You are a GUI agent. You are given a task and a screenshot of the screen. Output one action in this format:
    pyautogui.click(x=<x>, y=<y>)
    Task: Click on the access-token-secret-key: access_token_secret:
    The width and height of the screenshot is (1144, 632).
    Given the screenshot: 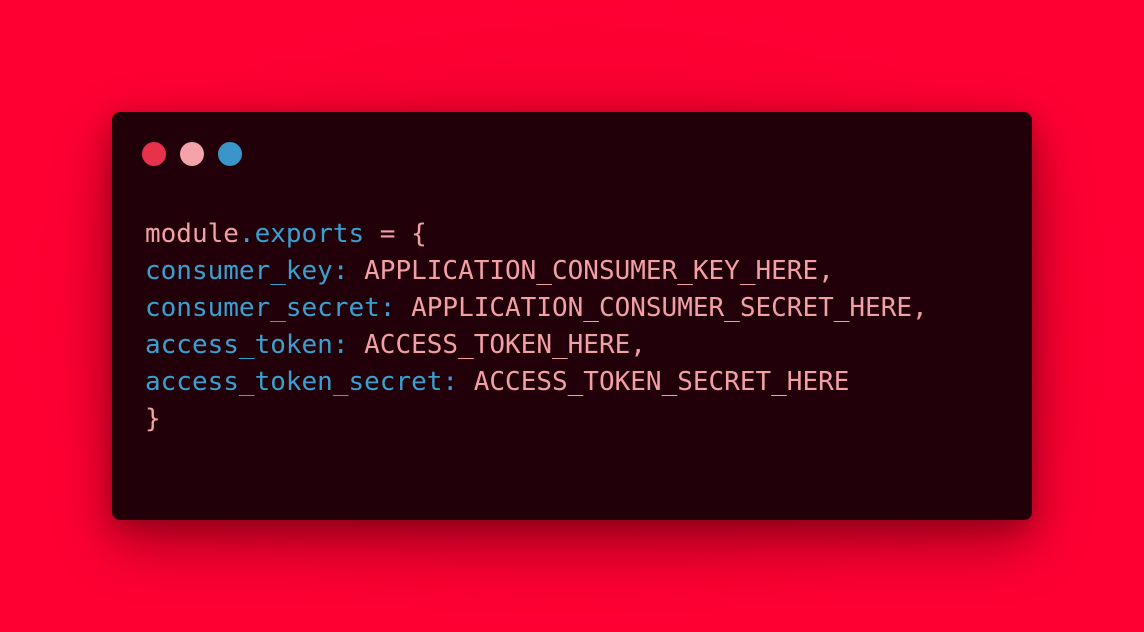 What is the action you would take?
    pyautogui.click(x=302, y=382)
    